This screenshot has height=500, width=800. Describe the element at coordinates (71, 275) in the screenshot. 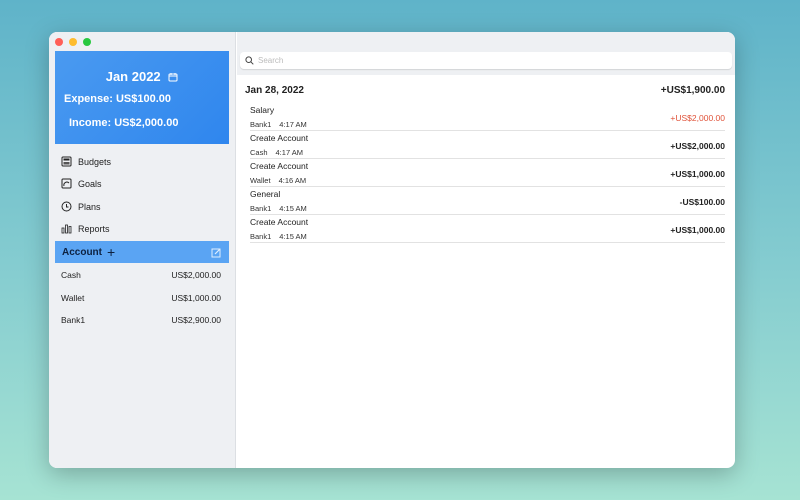

I see `account-name: Cash` at that location.